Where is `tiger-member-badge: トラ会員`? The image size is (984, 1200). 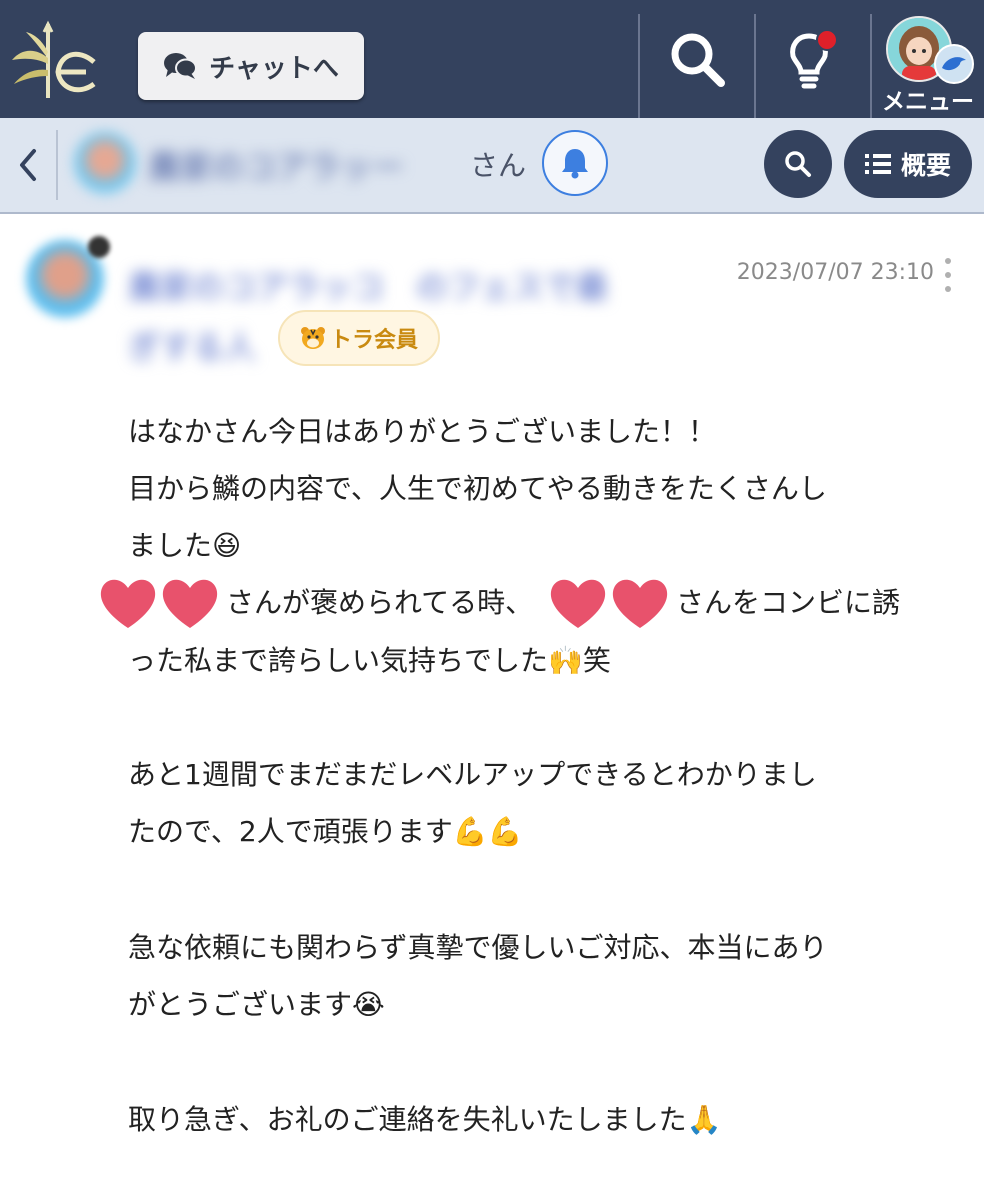 tiger-member-badge: トラ会員 is located at coordinates (359, 338).